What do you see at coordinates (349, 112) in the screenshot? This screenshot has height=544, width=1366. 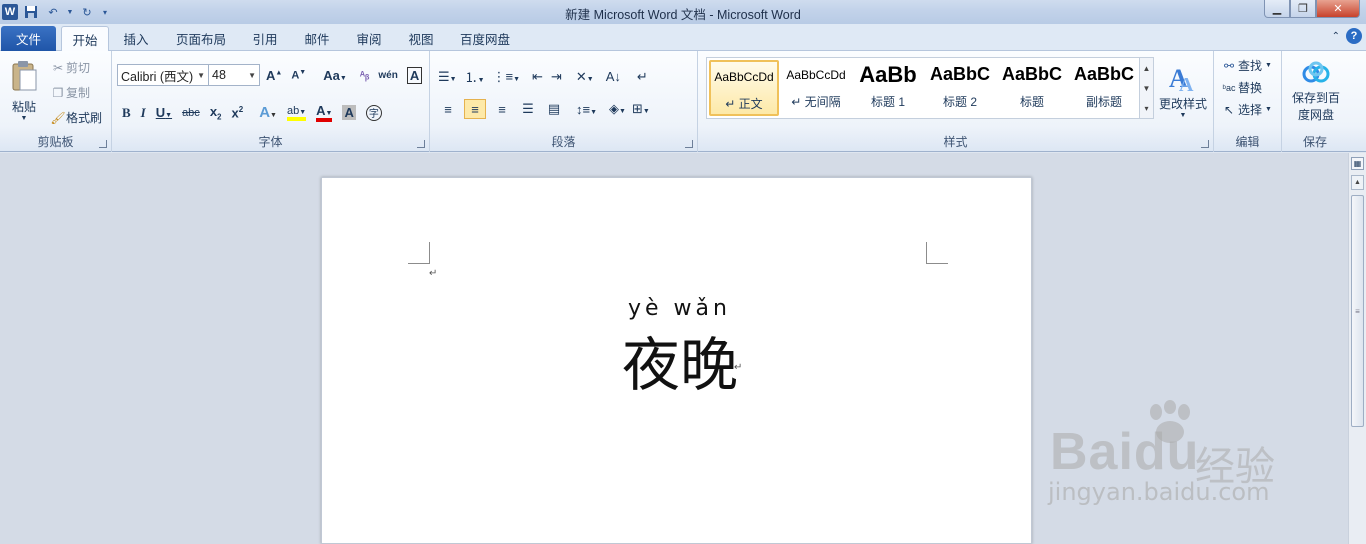 I see `character-shading-icon: A` at bounding box center [349, 112].